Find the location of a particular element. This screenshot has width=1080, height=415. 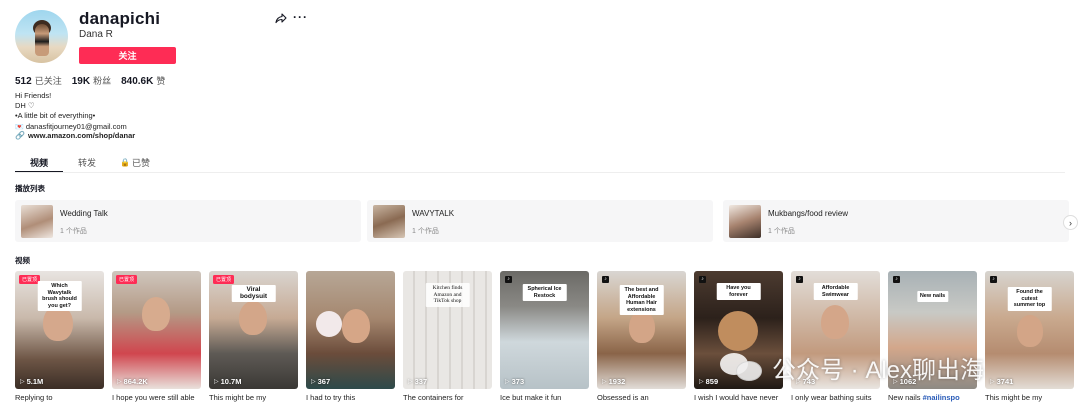

tab-reposts: 转发 is located at coordinates (87, 162).